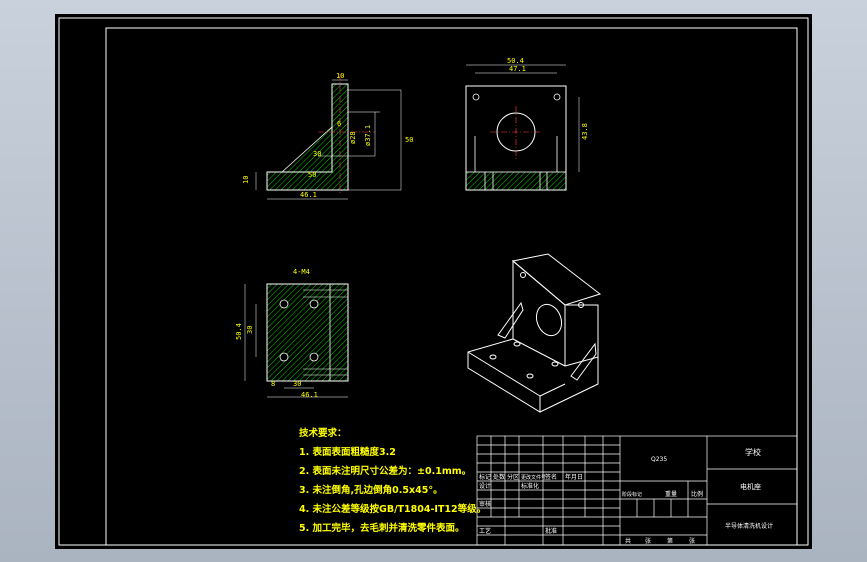 This screenshot has height=562, width=867. What do you see at coordinates (392, 509) in the screenshot?
I see `note-4: 4. 未注公差等级按GB/T1804-IT12等级。` at bounding box center [392, 509].